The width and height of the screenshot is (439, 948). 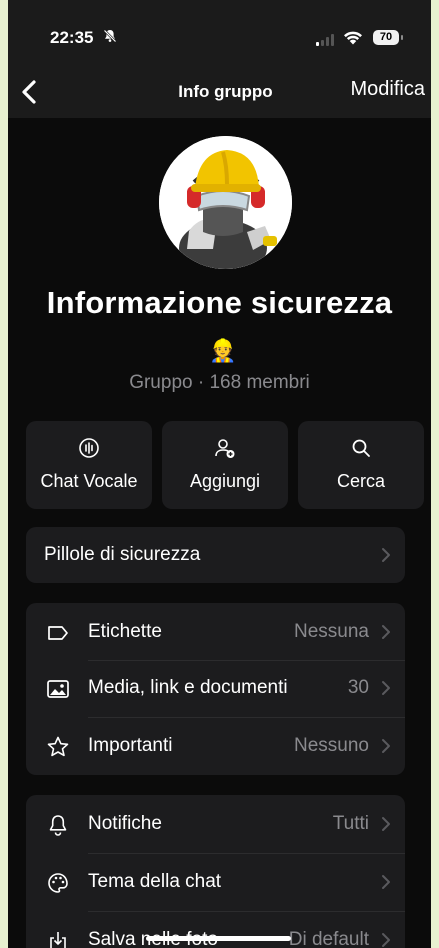 I want to click on voice-chat-button: Chat Vocale, so click(x=89, y=465).